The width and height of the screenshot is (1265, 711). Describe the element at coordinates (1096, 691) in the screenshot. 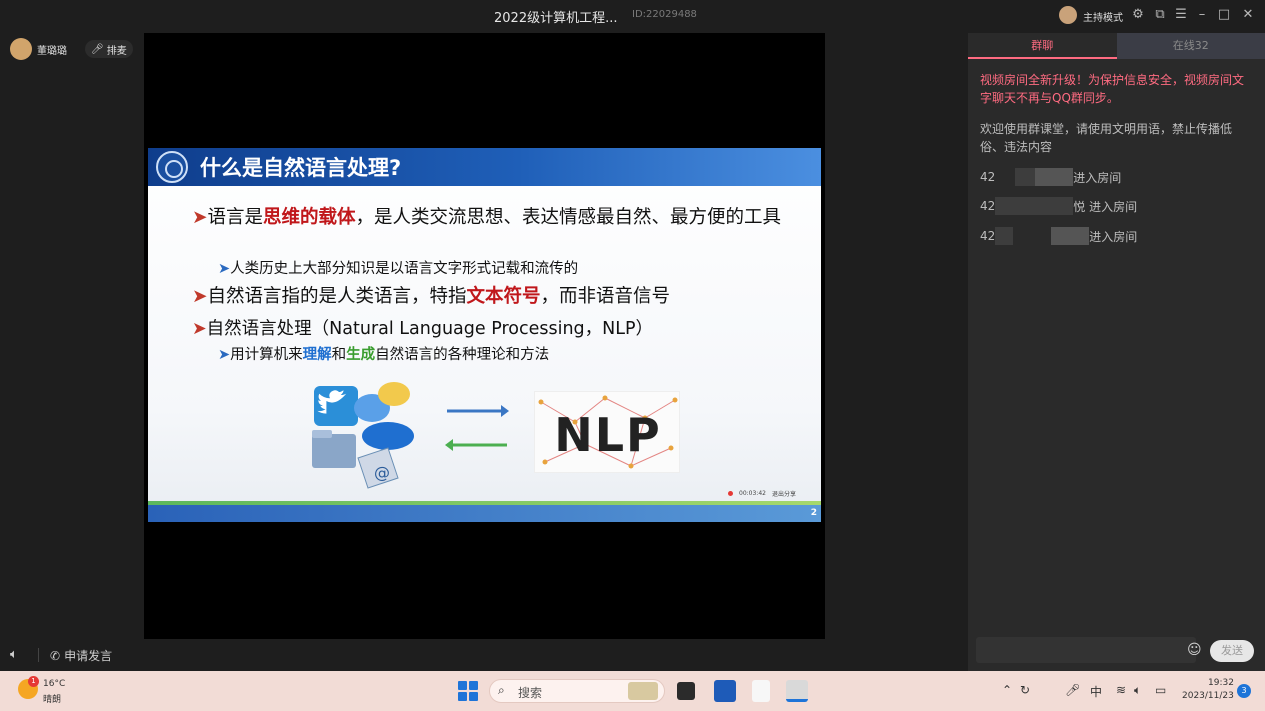

I see `ime-indicator: 中` at that location.